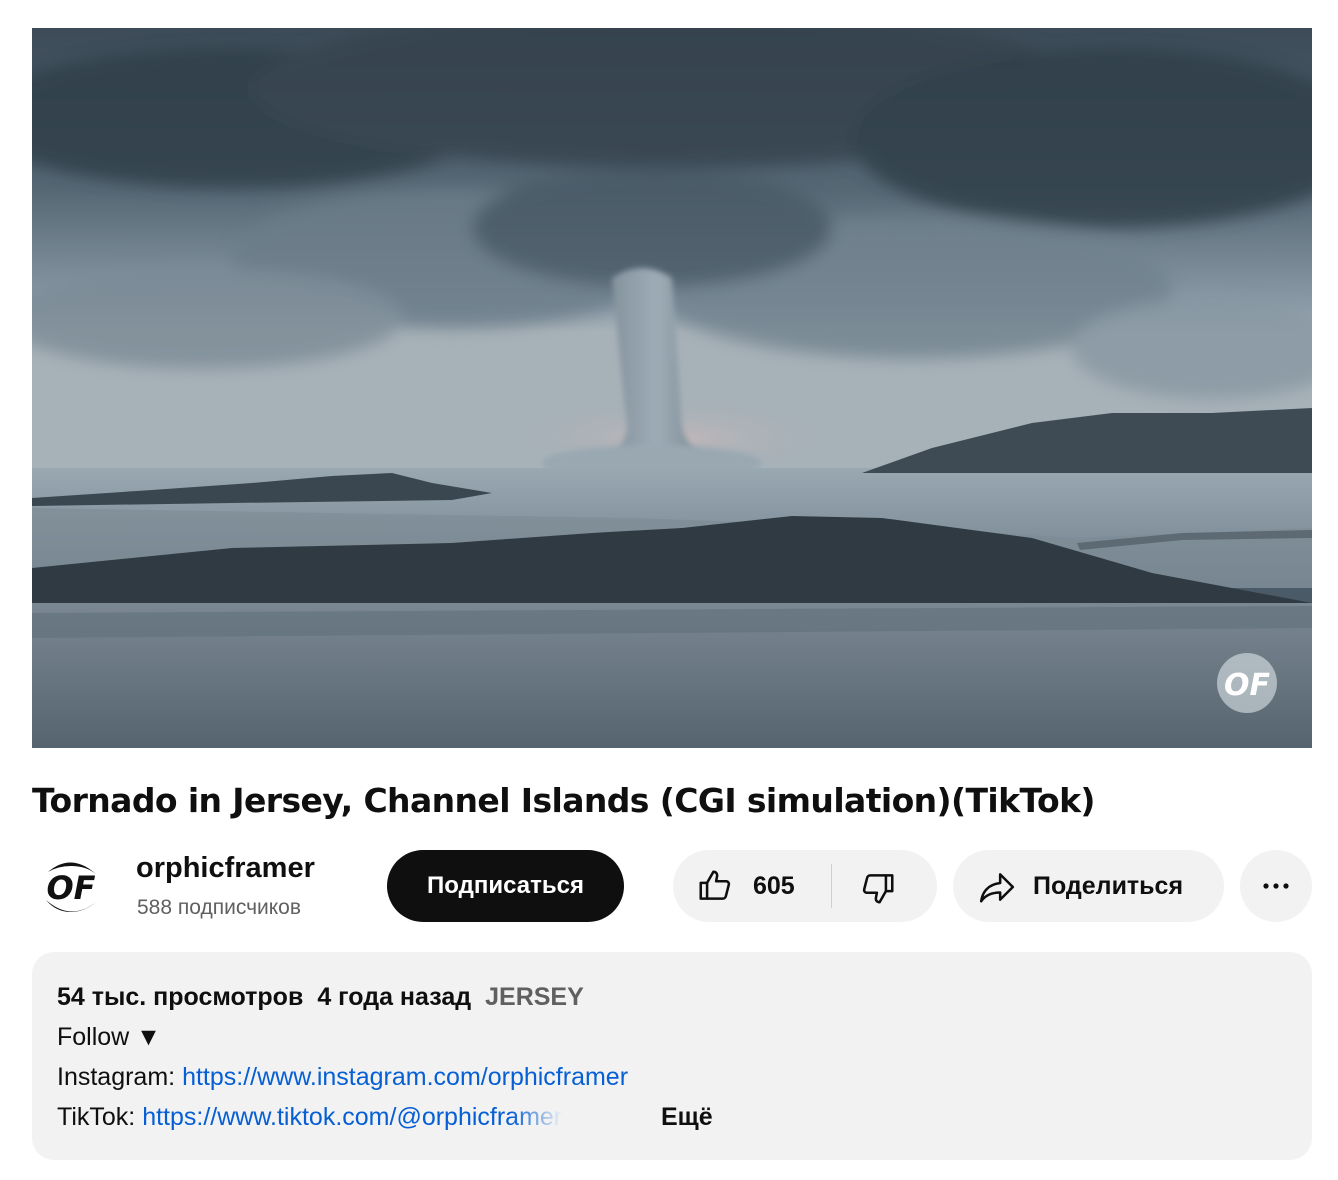  I want to click on thumb-down-icon, so click(878, 890).